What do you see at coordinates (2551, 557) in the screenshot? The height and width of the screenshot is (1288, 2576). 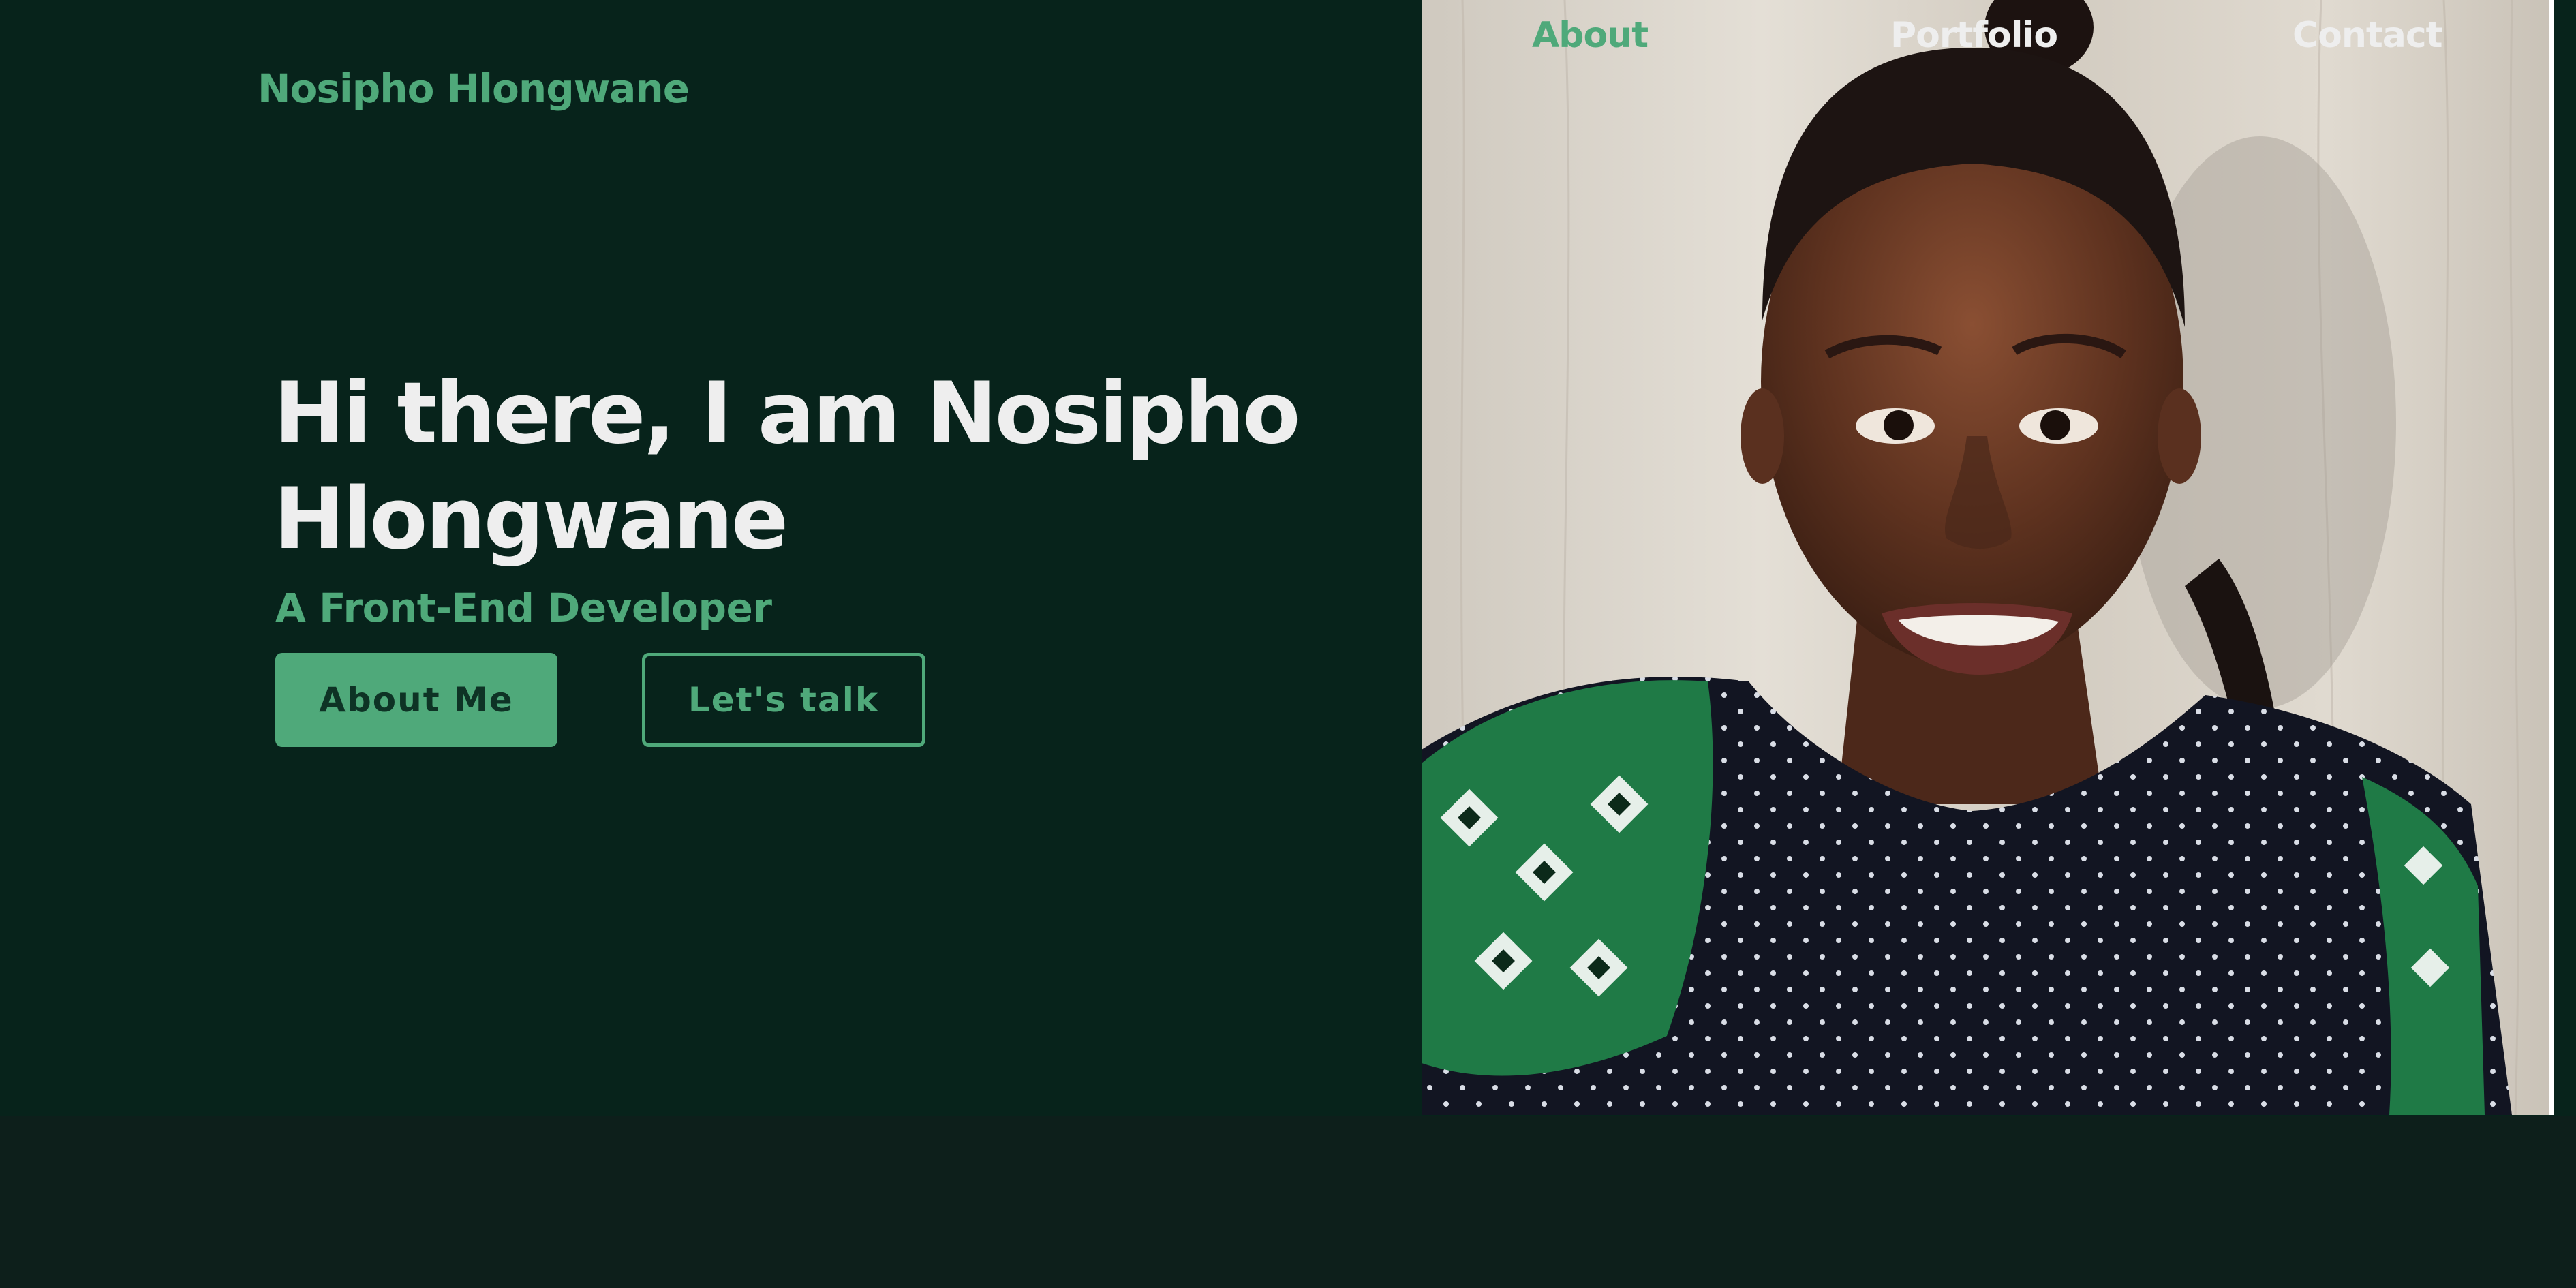 I see `photo-border` at bounding box center [2551, 557].